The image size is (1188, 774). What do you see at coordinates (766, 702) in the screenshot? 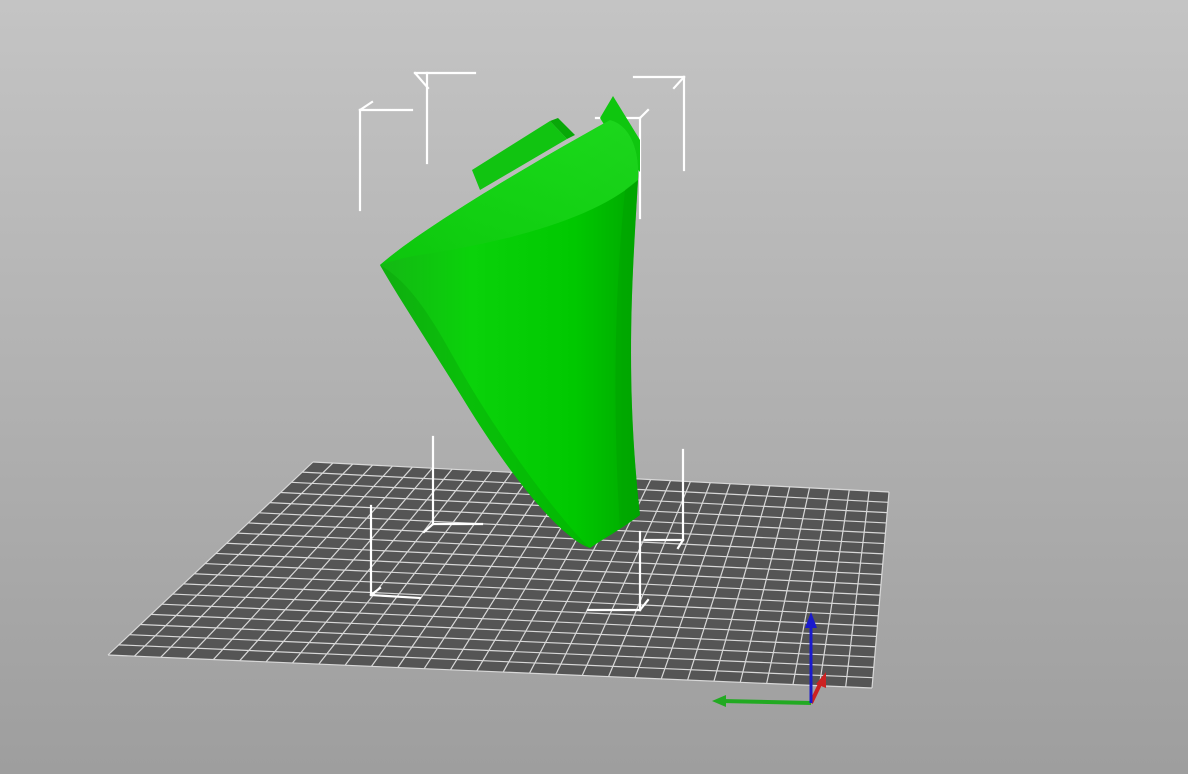
I see `axis-y-line` at bounding box center [766, 702].